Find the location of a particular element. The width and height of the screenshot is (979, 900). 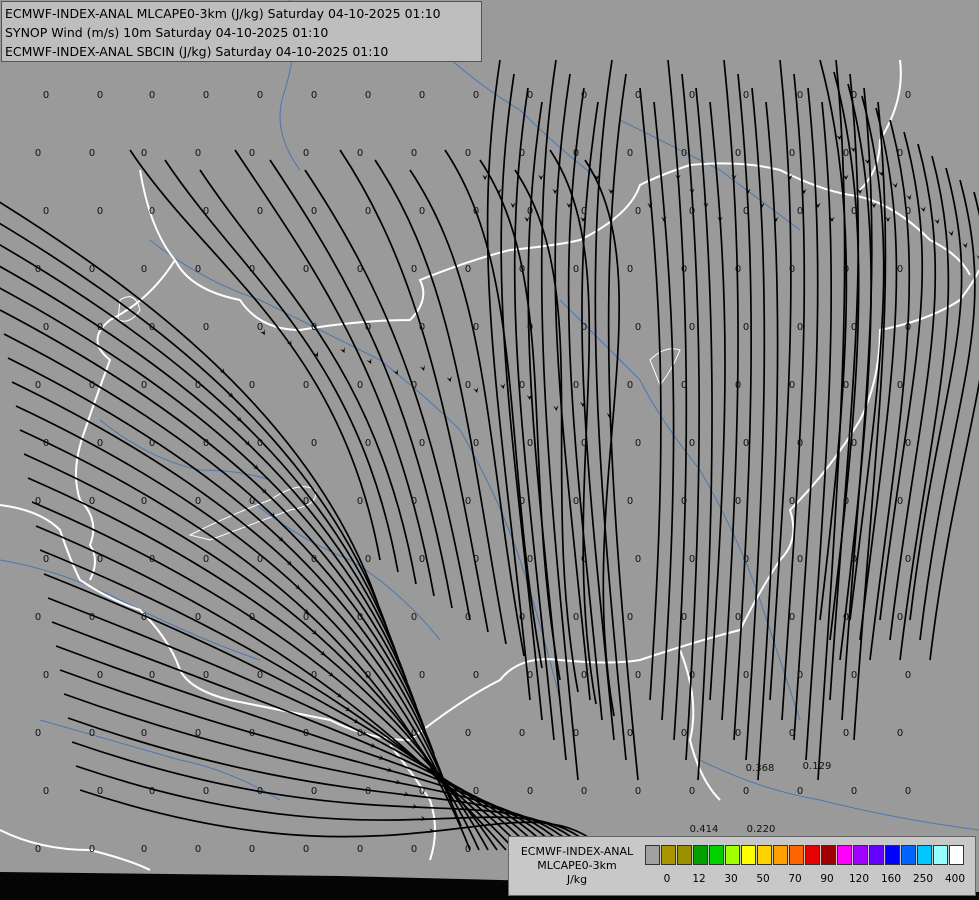

legend-unit: J/kg is located at coordinates (577, 879).